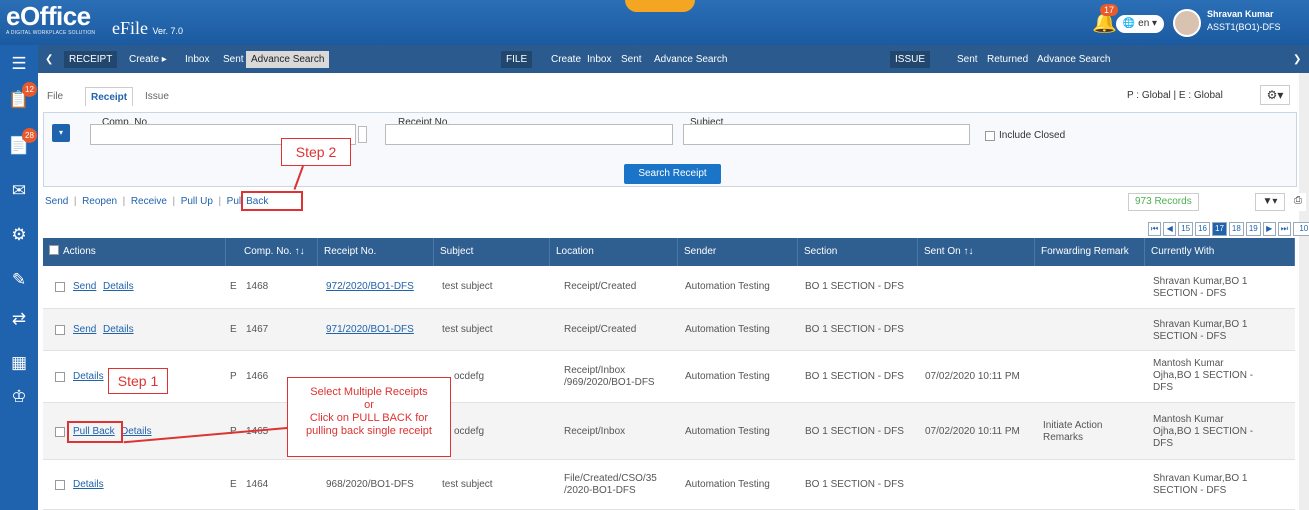  What do you see at coordinates (517, 59) in the screenshot?
I see `menu-file-label: FILE` at bounding box center [517, 59].